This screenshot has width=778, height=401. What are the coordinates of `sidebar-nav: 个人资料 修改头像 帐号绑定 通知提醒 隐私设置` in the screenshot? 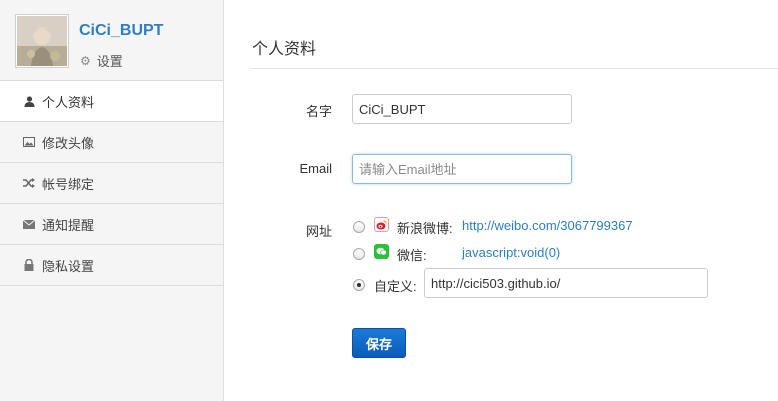 It's located at (111, 183).